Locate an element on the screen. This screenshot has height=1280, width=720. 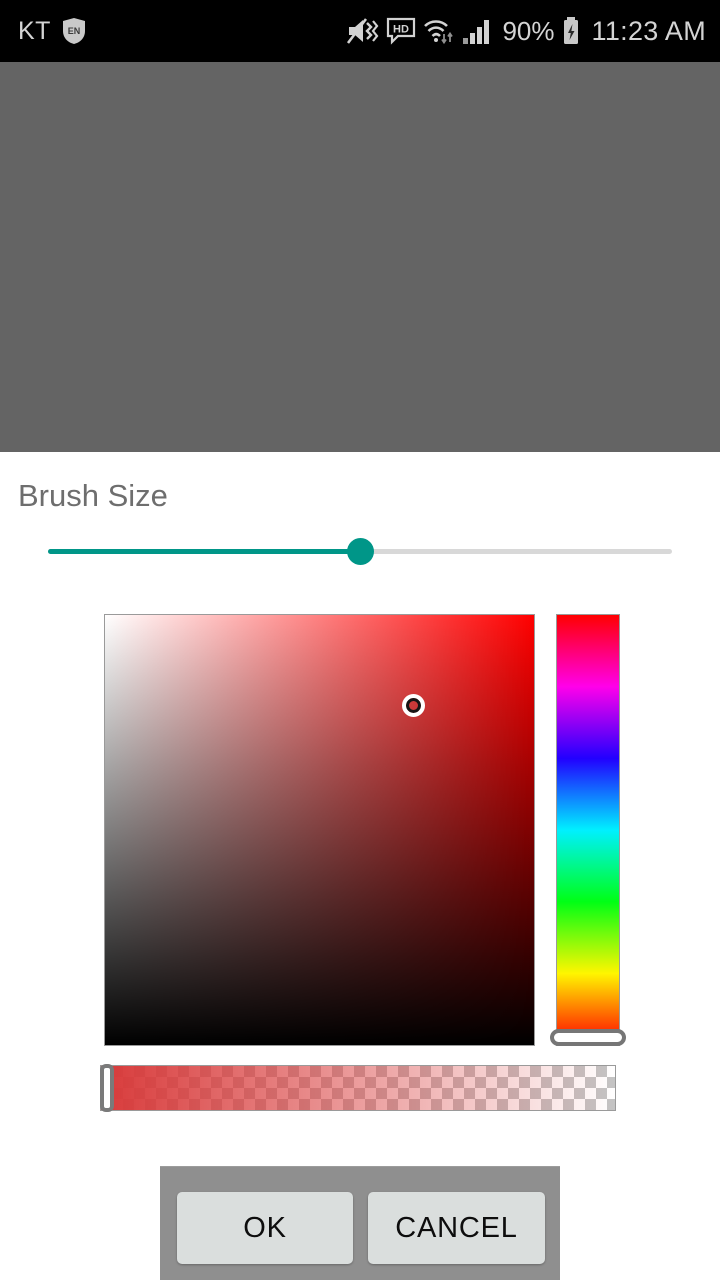
mute-vibrate-icon is located at coordinates (362, 31).